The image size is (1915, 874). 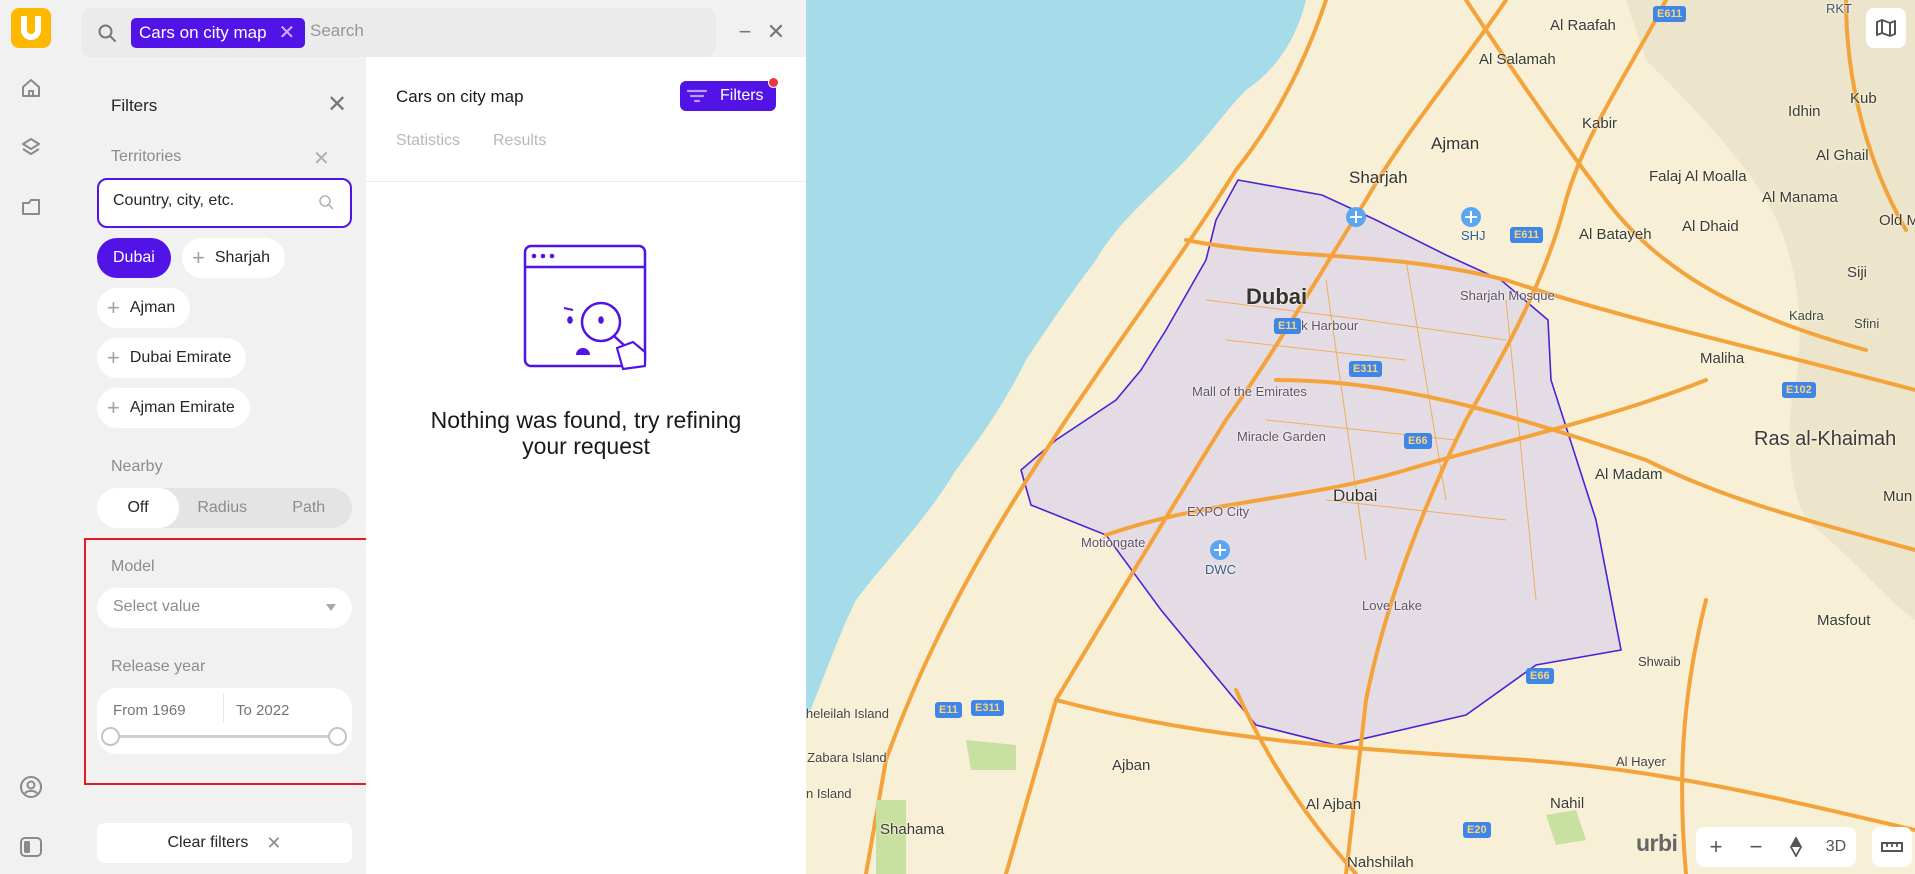 I want to click on territories-search-field, so click(x=224, y=203).